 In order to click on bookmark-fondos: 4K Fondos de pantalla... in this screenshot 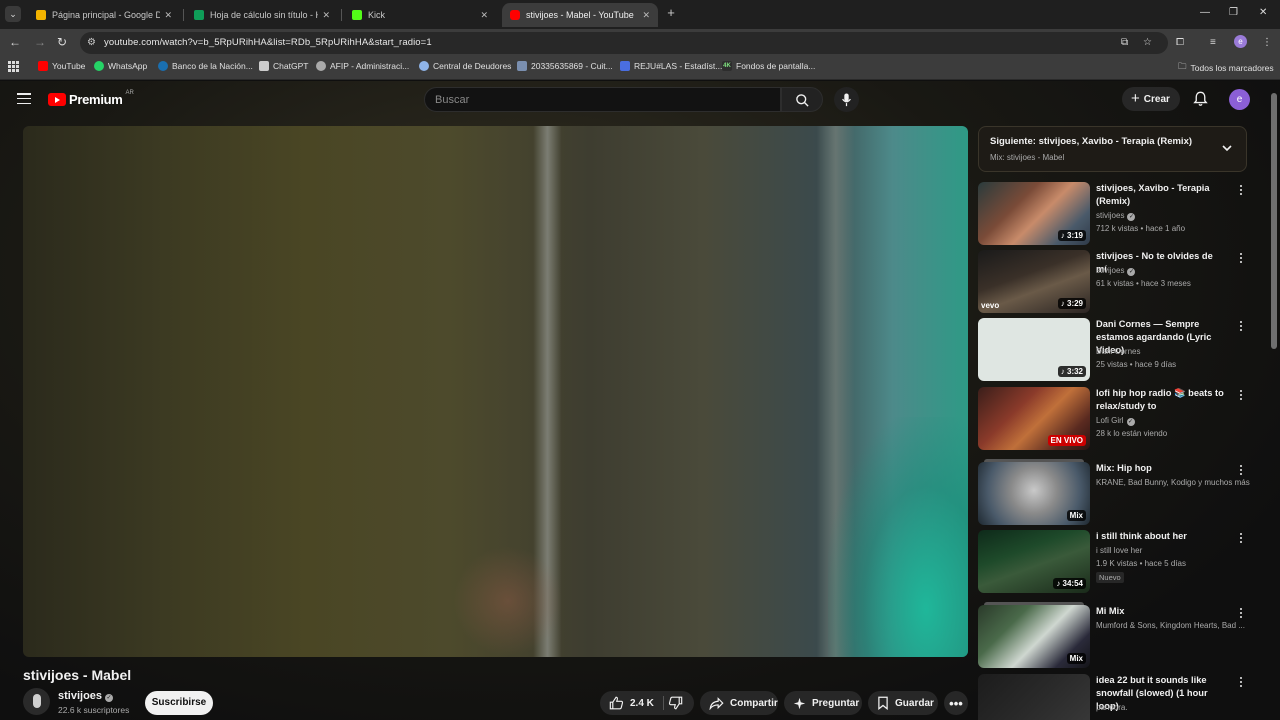, I will do `click(768, 66)`.